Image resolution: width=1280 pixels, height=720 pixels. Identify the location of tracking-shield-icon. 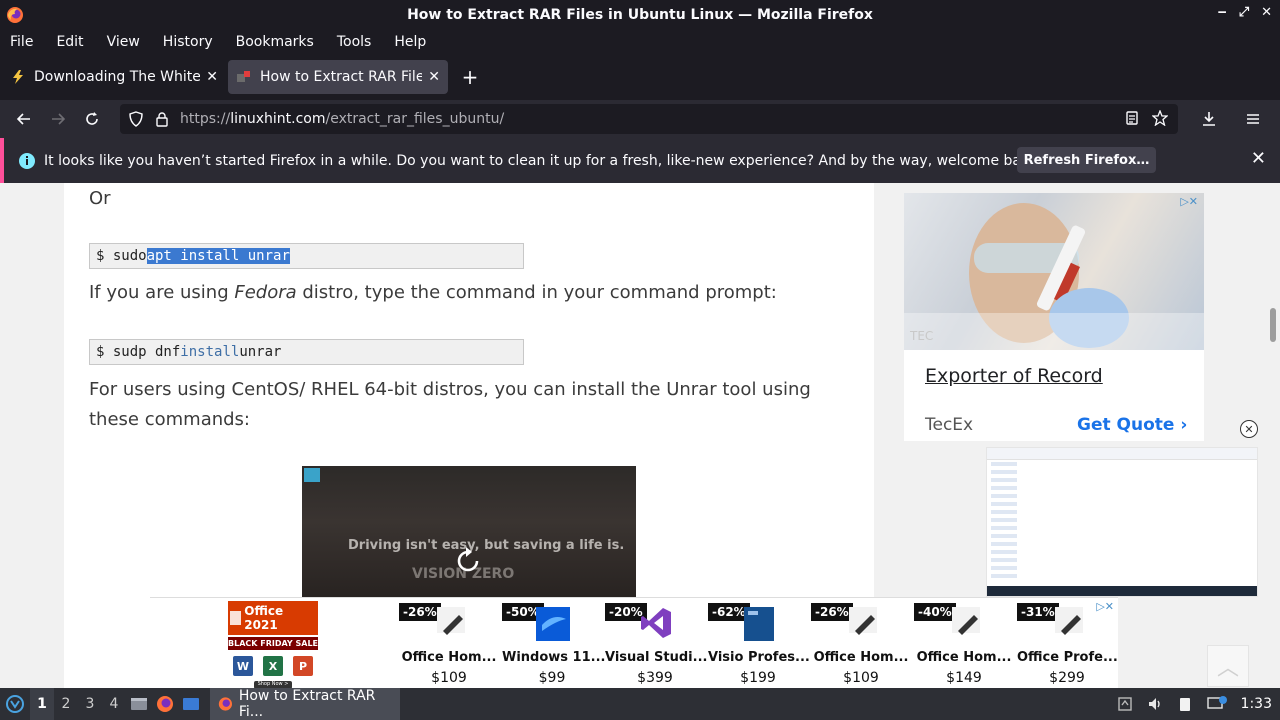
(136, 119).